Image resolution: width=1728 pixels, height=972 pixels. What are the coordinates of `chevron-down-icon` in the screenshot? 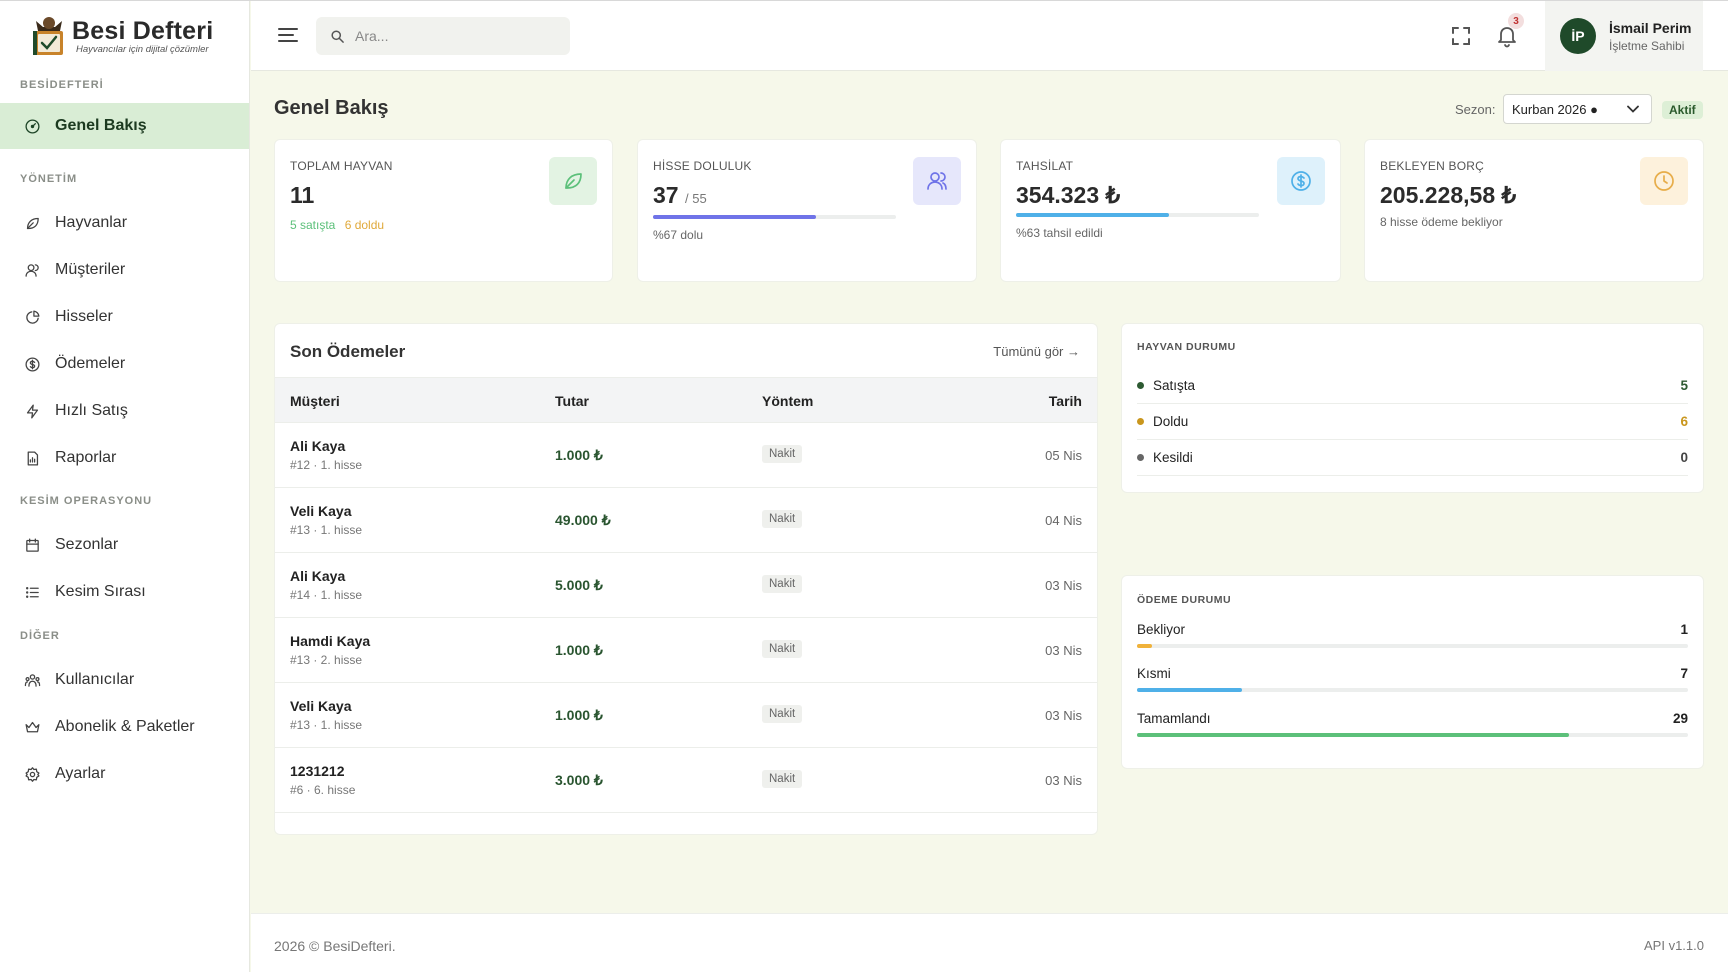 It's located at (1633, 109).